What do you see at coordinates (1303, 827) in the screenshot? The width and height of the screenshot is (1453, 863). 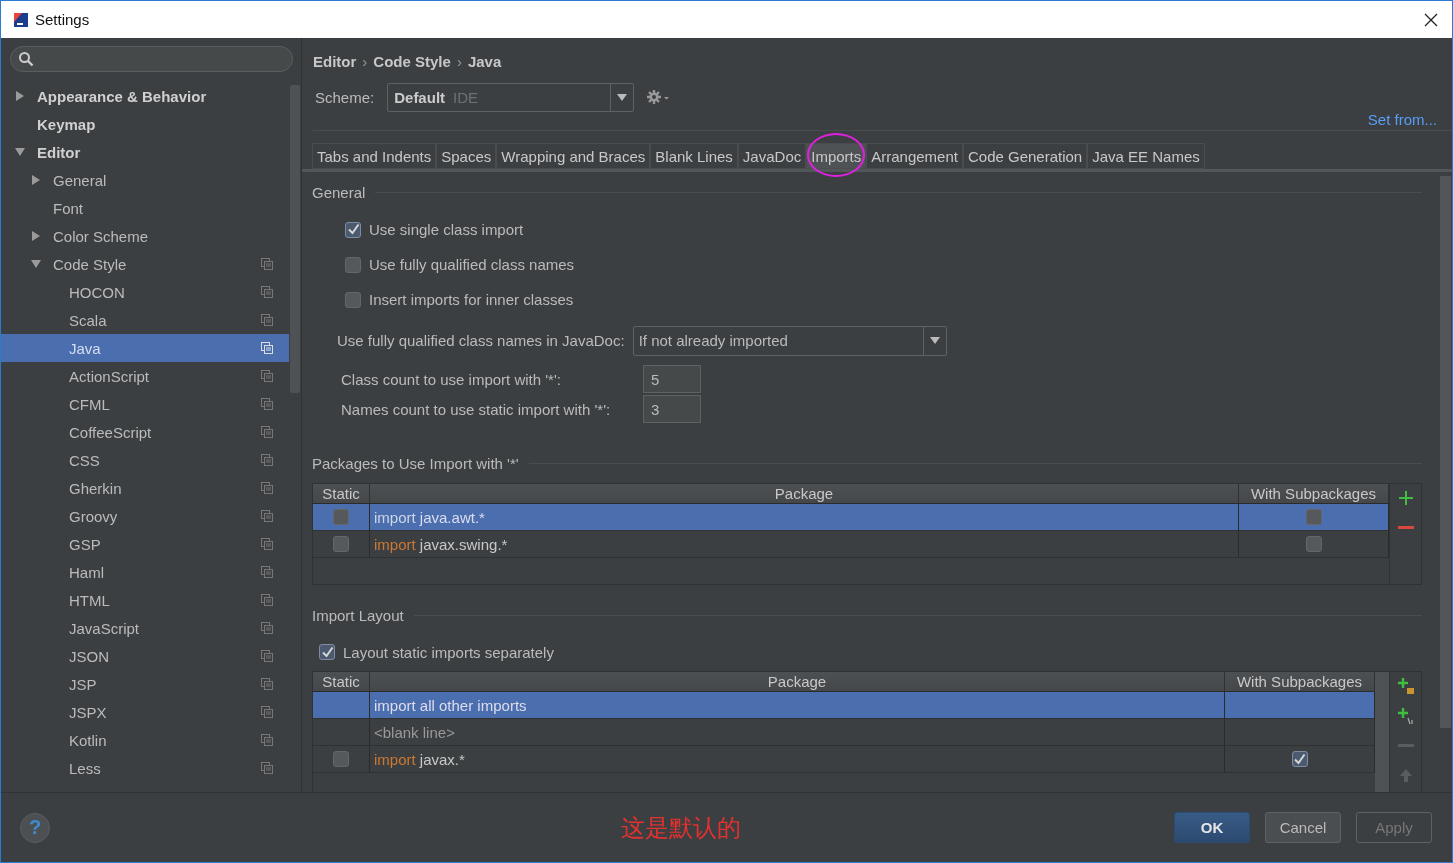 I see `cancel-button: Cancel` at bounding box center [1303, 827].